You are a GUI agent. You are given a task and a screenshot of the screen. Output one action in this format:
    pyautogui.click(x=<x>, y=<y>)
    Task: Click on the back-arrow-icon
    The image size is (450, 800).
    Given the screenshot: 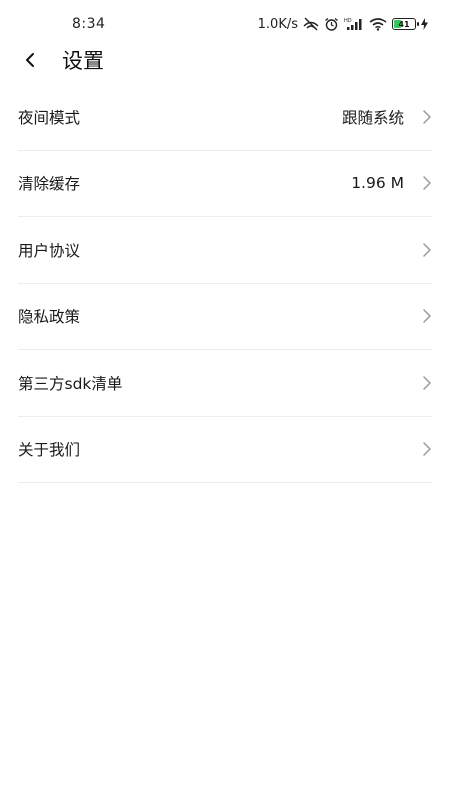 What is the action you would take?
    pyautogui.click(x=30, y=60)
    